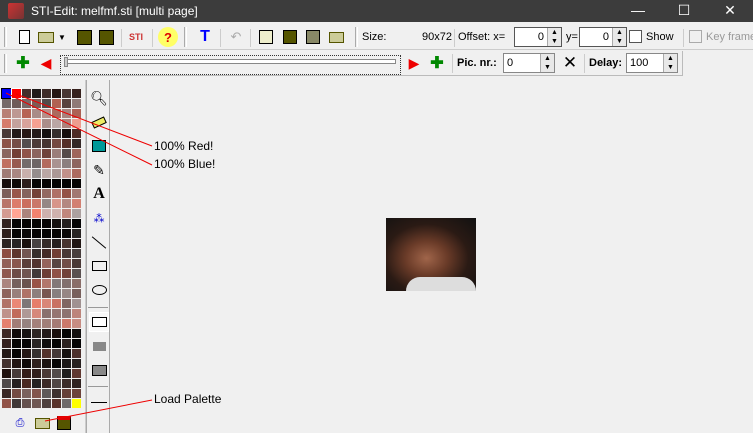 The height and width of the screenshot is (433, 753). Describe the element at coordinates (84, 37) in the screenshot. I see `save-icon` at that location.